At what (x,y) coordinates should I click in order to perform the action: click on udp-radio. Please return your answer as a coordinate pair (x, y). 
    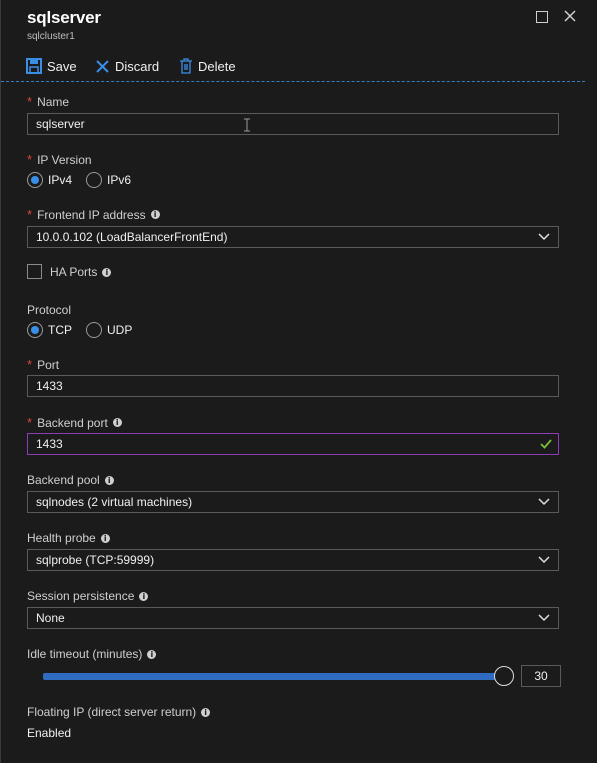
    Looking at the image, I should click on (94, 330).